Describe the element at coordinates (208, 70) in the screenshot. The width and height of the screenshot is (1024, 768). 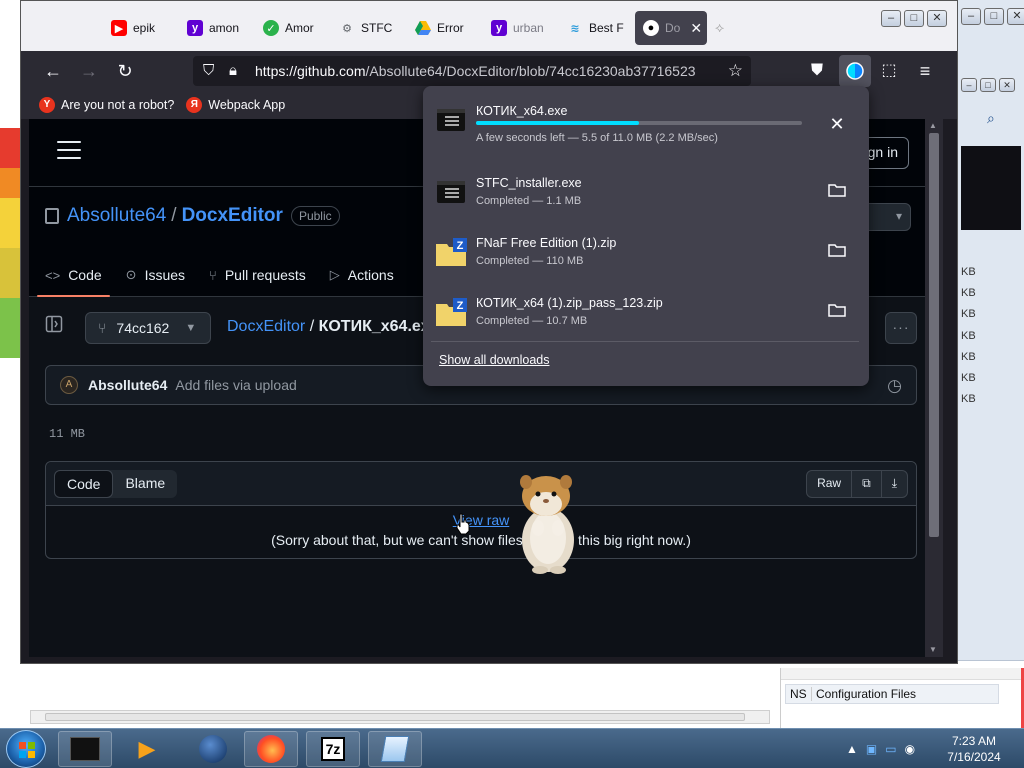
I see `shield-icon: ⛉` at that location.